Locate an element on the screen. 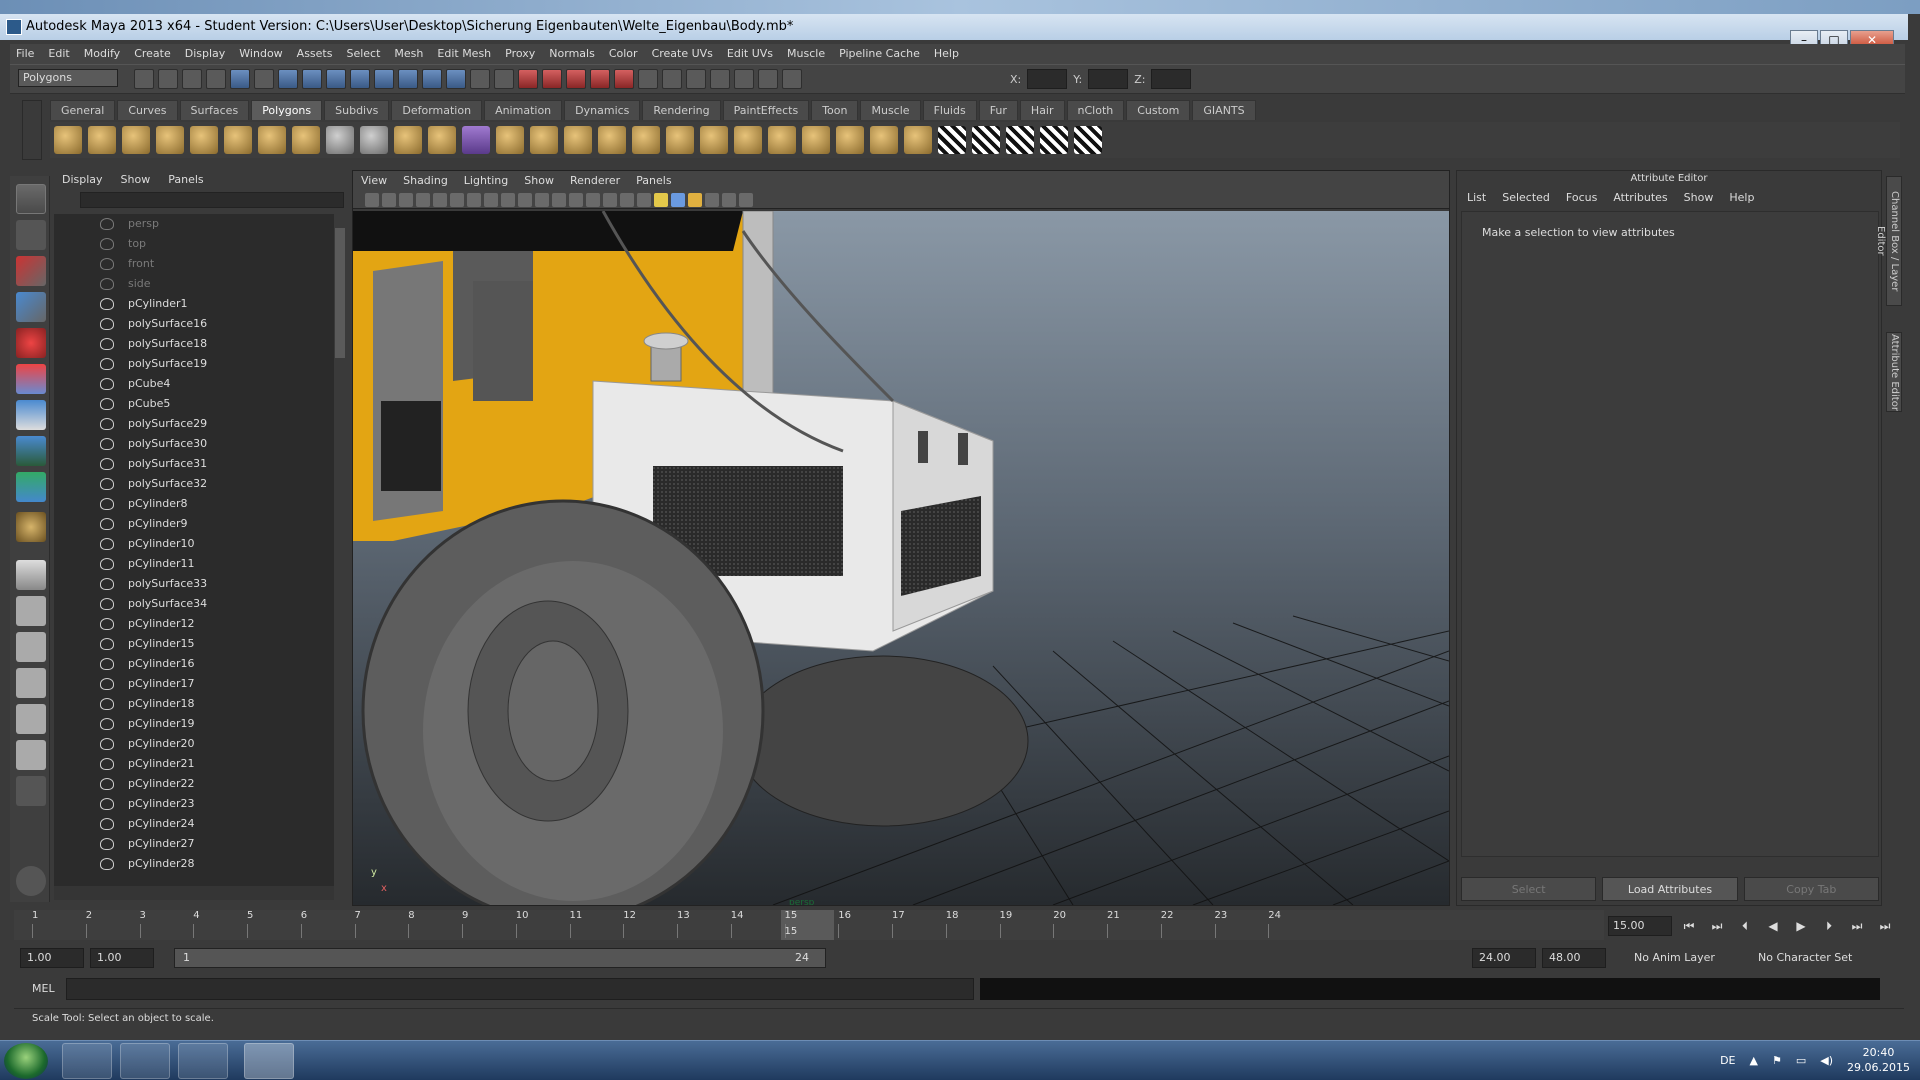  menu-file: File is located at coordinates (25, 54).